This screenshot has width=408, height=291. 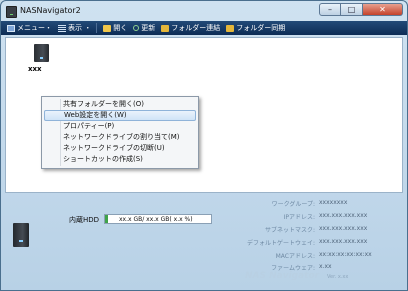 What do you see at coordinates (148, 28) in the screenshot?
I see `refresh-label: 更新` at bounding box center [148, 28].